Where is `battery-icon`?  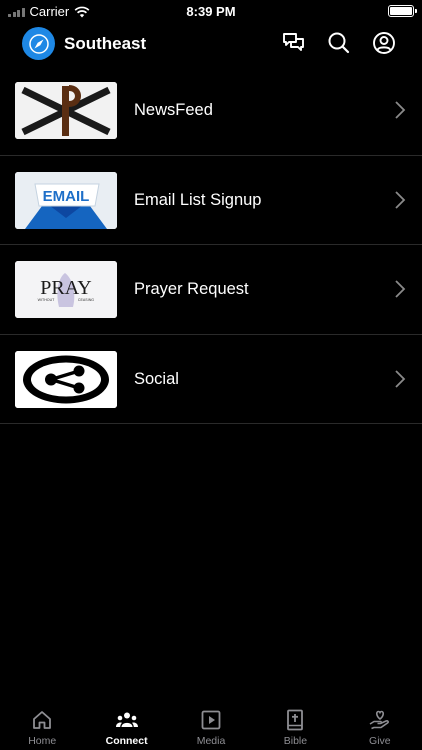 battery-icon is located at coordinates (402, 11).